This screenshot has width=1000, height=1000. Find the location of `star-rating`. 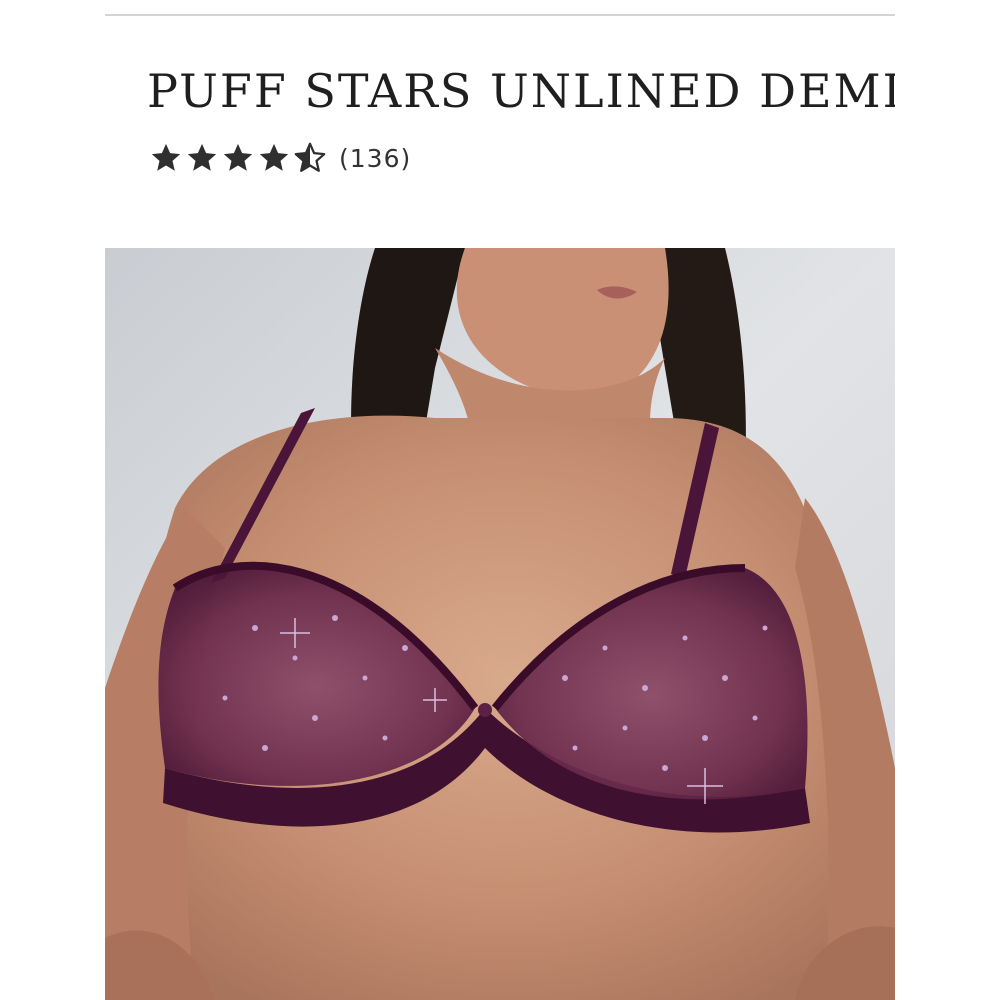

star-rating is located at coordinates (238, 158).